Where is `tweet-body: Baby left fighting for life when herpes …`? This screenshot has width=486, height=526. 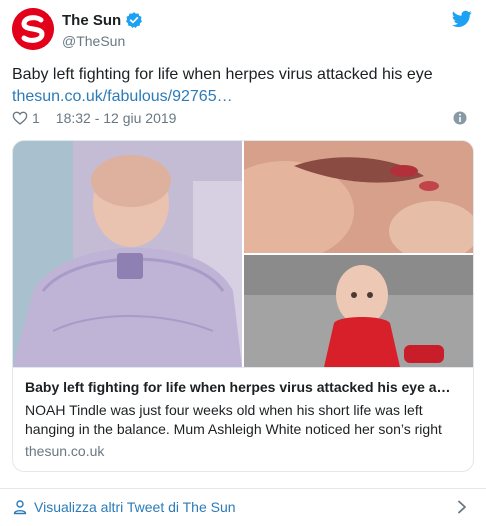 tweet-body: Baby left fighting for life when herpes … is located at coordinates (222, 74).